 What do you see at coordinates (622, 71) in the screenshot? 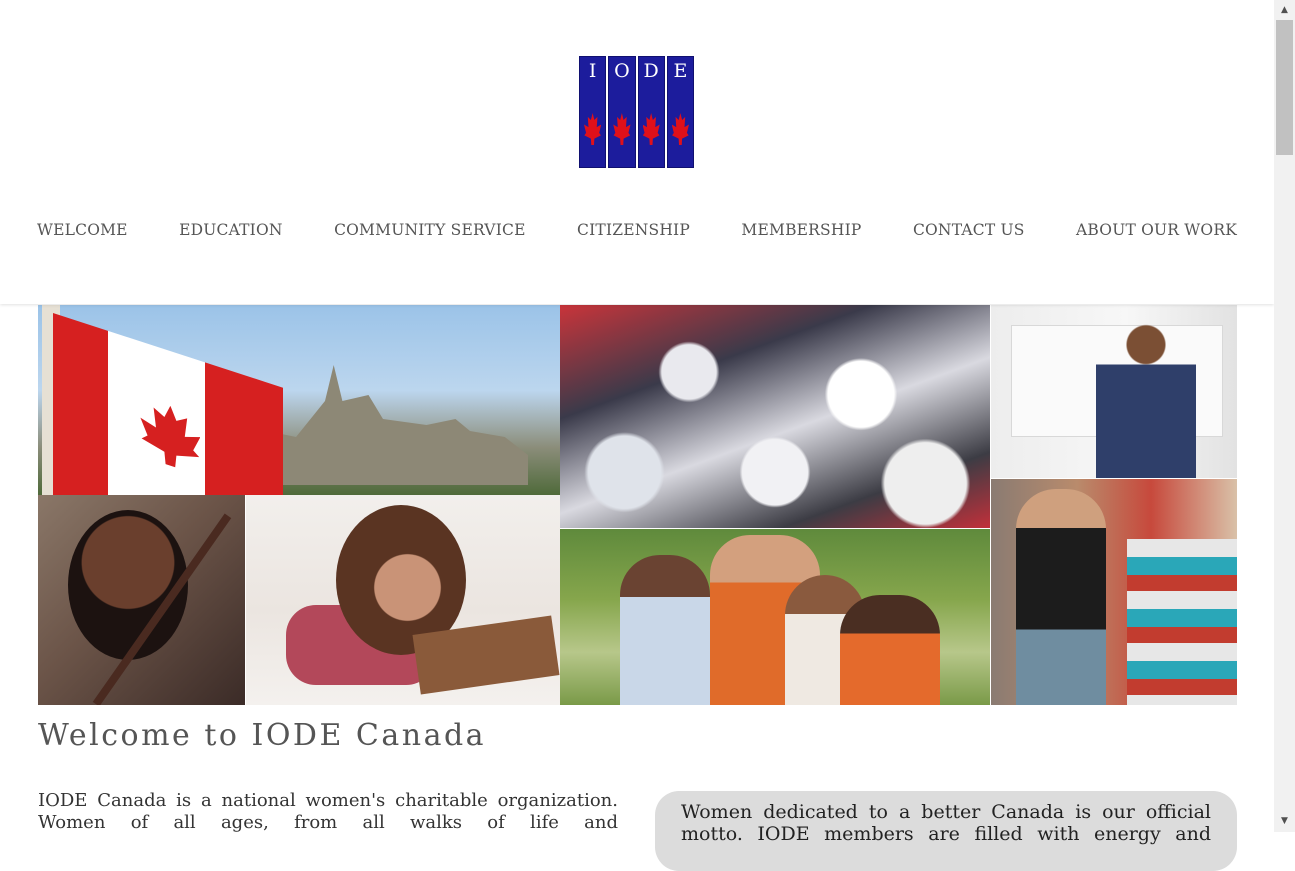
I see `logo-letter: O` at bounding box center [622, 71].